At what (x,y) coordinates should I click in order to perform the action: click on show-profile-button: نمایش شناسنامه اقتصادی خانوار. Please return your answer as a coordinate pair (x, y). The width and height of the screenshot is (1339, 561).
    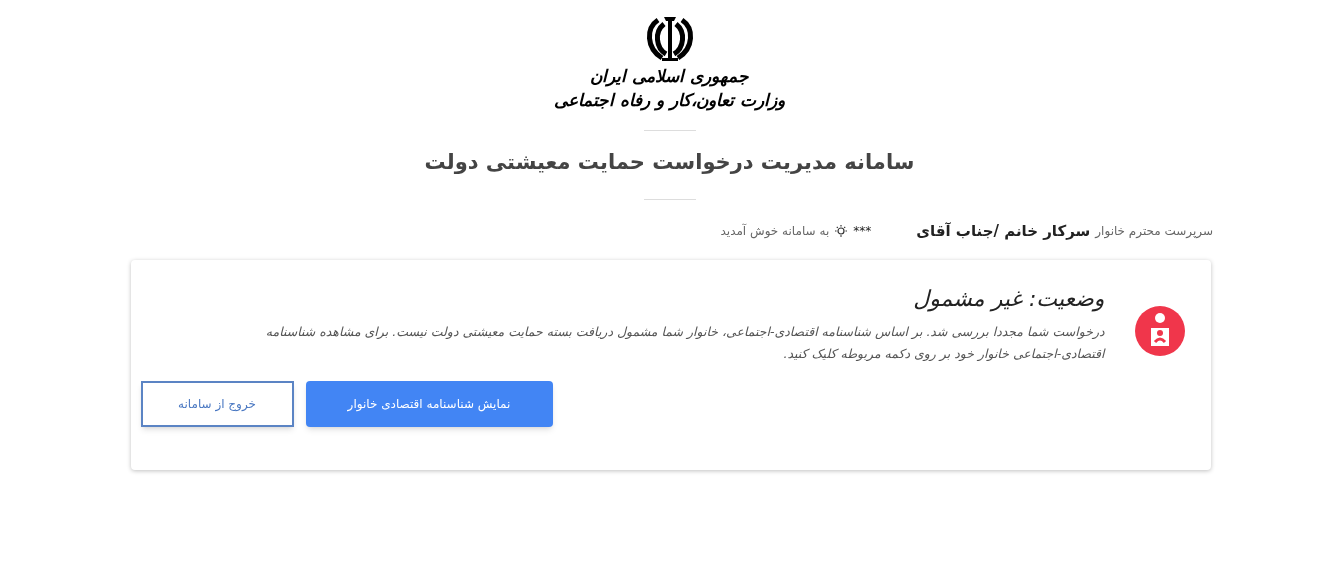
    Looking at the image, I should click on (429, 404).